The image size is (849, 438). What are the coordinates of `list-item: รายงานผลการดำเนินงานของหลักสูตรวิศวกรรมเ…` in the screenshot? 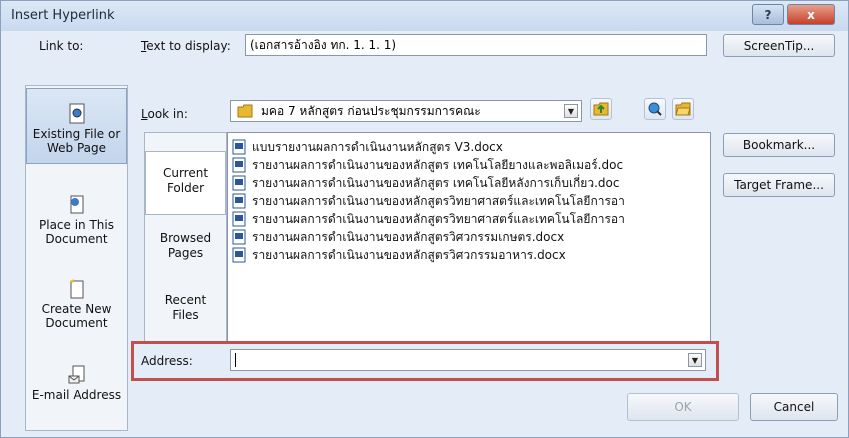 It's located at (398, 237).